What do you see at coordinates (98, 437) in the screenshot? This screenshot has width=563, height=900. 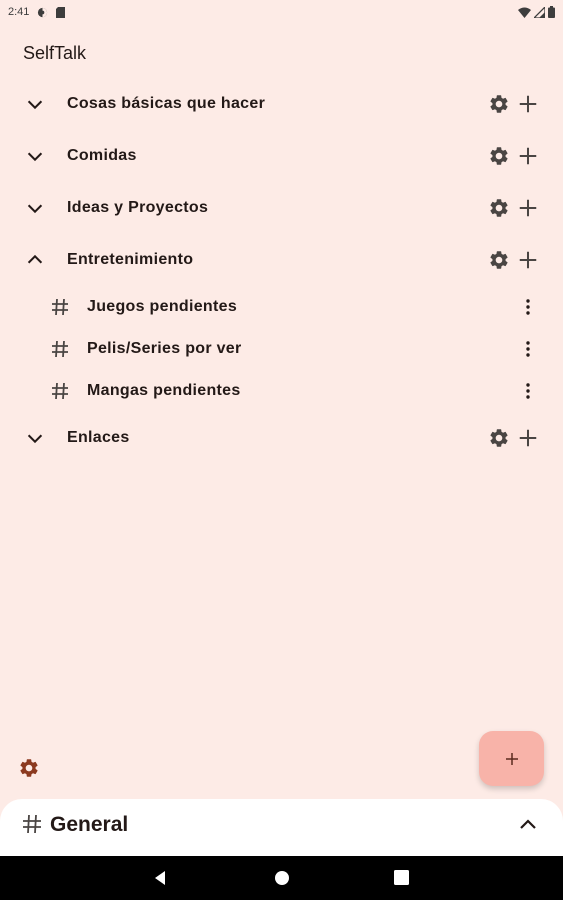 I see `category-label: Enlaces` at bounding box center [98, 437].